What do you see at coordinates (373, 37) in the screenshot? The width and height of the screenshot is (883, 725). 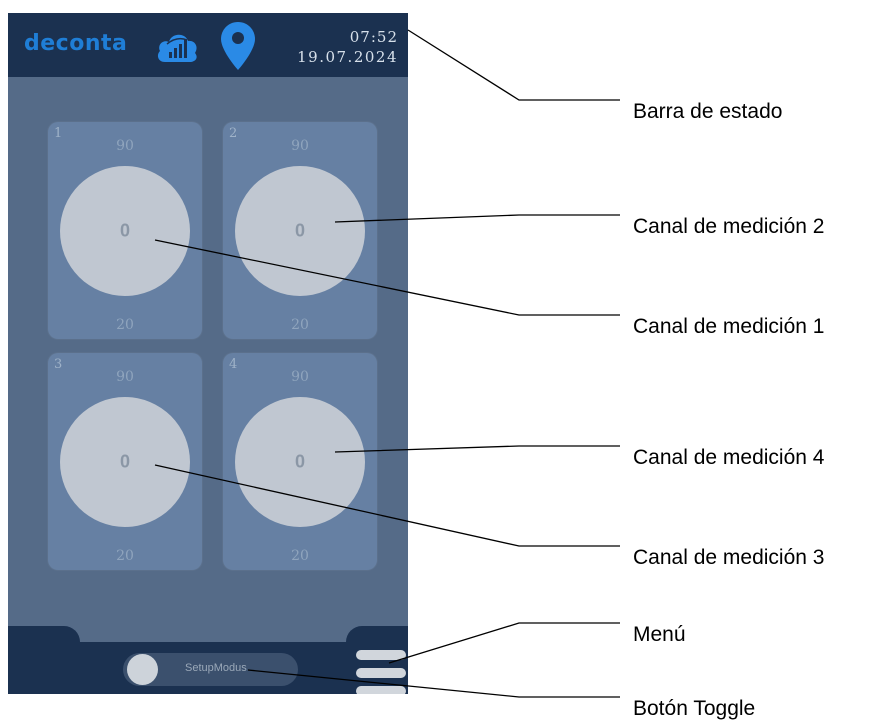 I see `time-display: 07:52` at bounding box center [373, 37].